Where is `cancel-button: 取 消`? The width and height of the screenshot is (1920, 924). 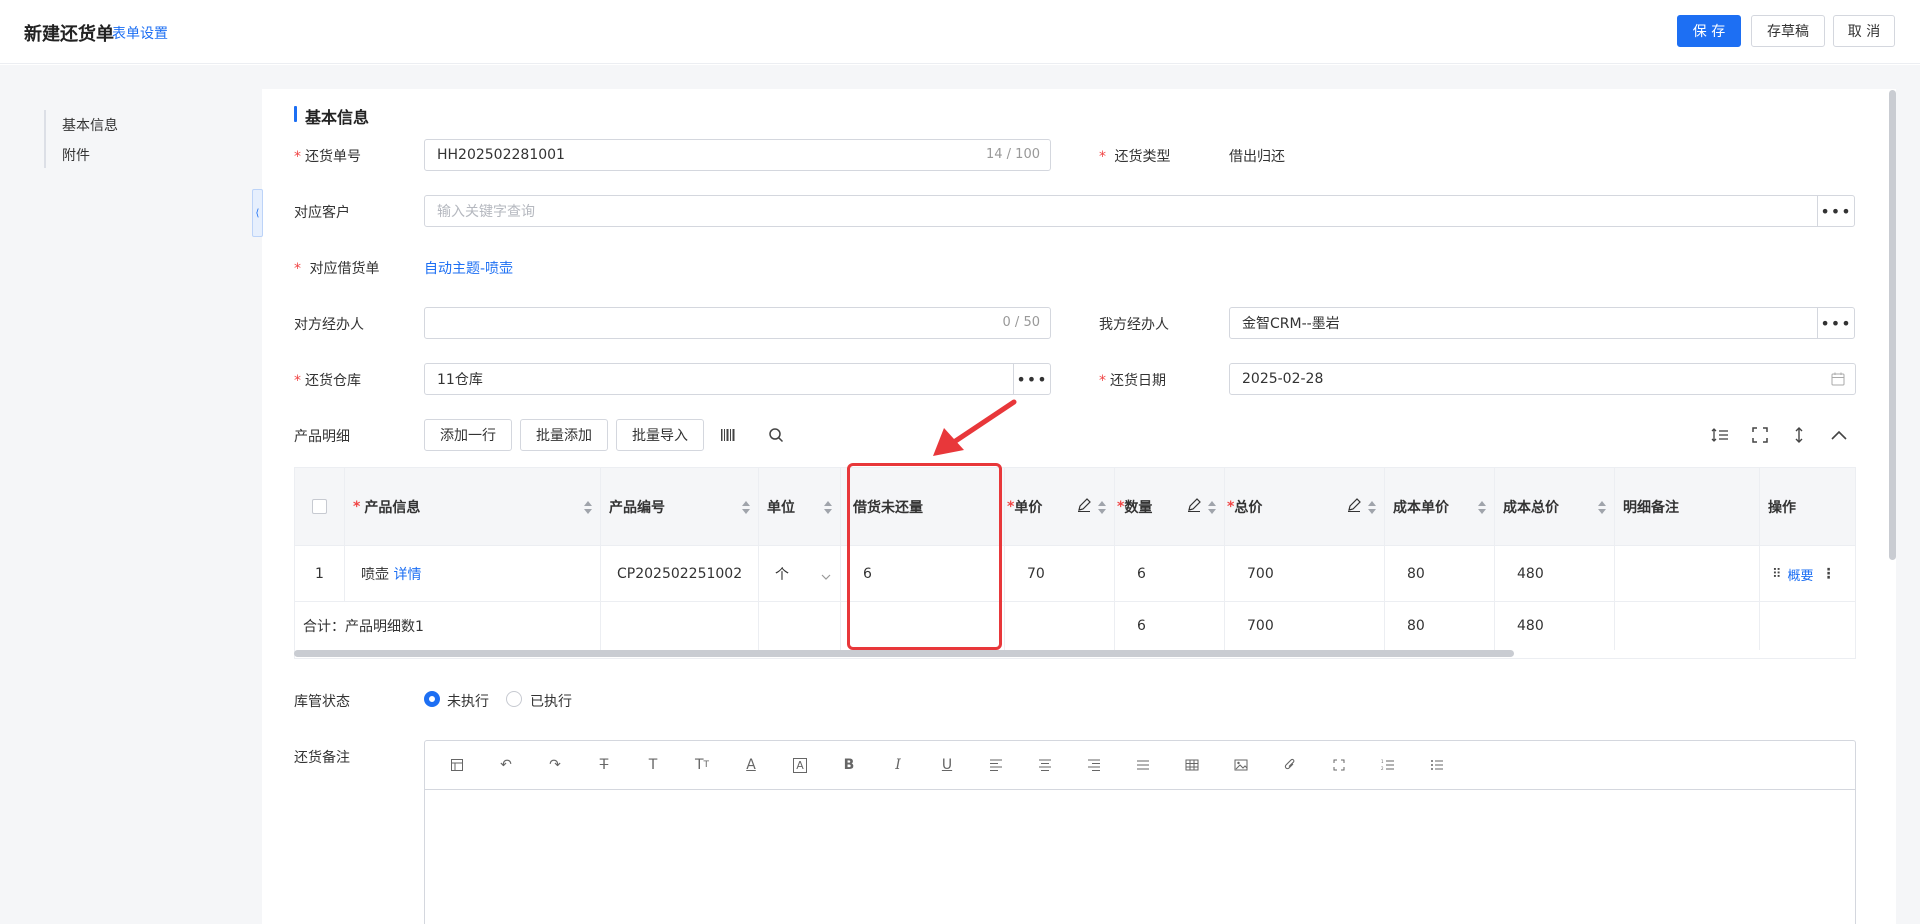
cancel-button: 取 消 is located at coordinates (1864, 31).